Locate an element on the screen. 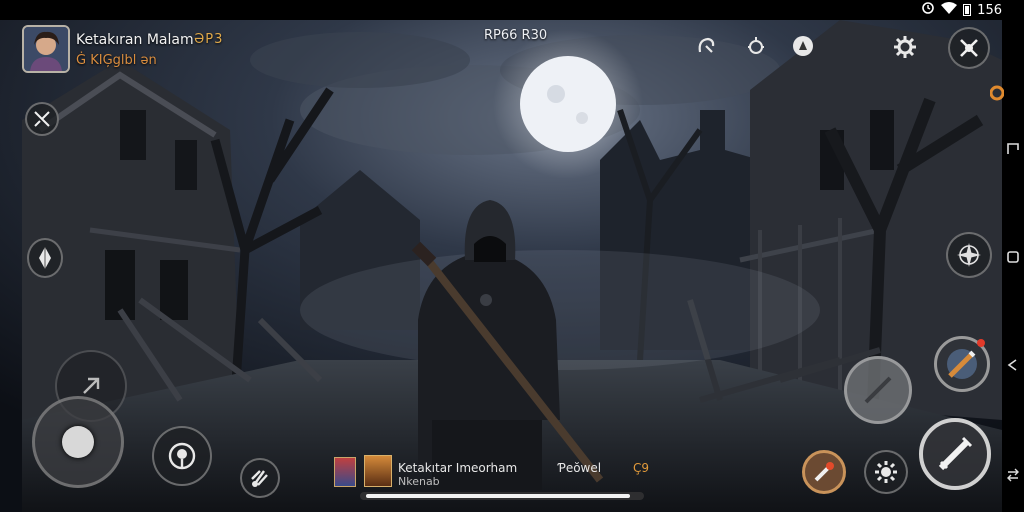  progress-track is located at coordinates (502, 496).